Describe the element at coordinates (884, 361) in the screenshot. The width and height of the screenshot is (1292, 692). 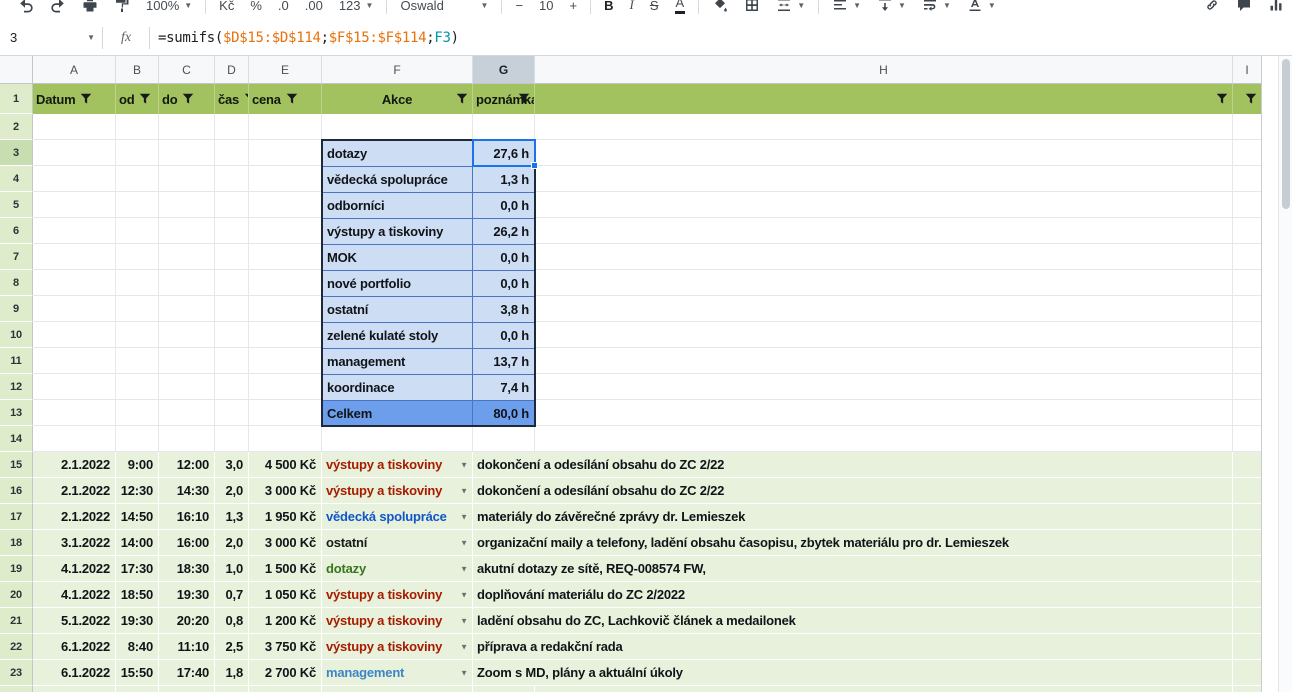
I see `cell-H11` at that location.